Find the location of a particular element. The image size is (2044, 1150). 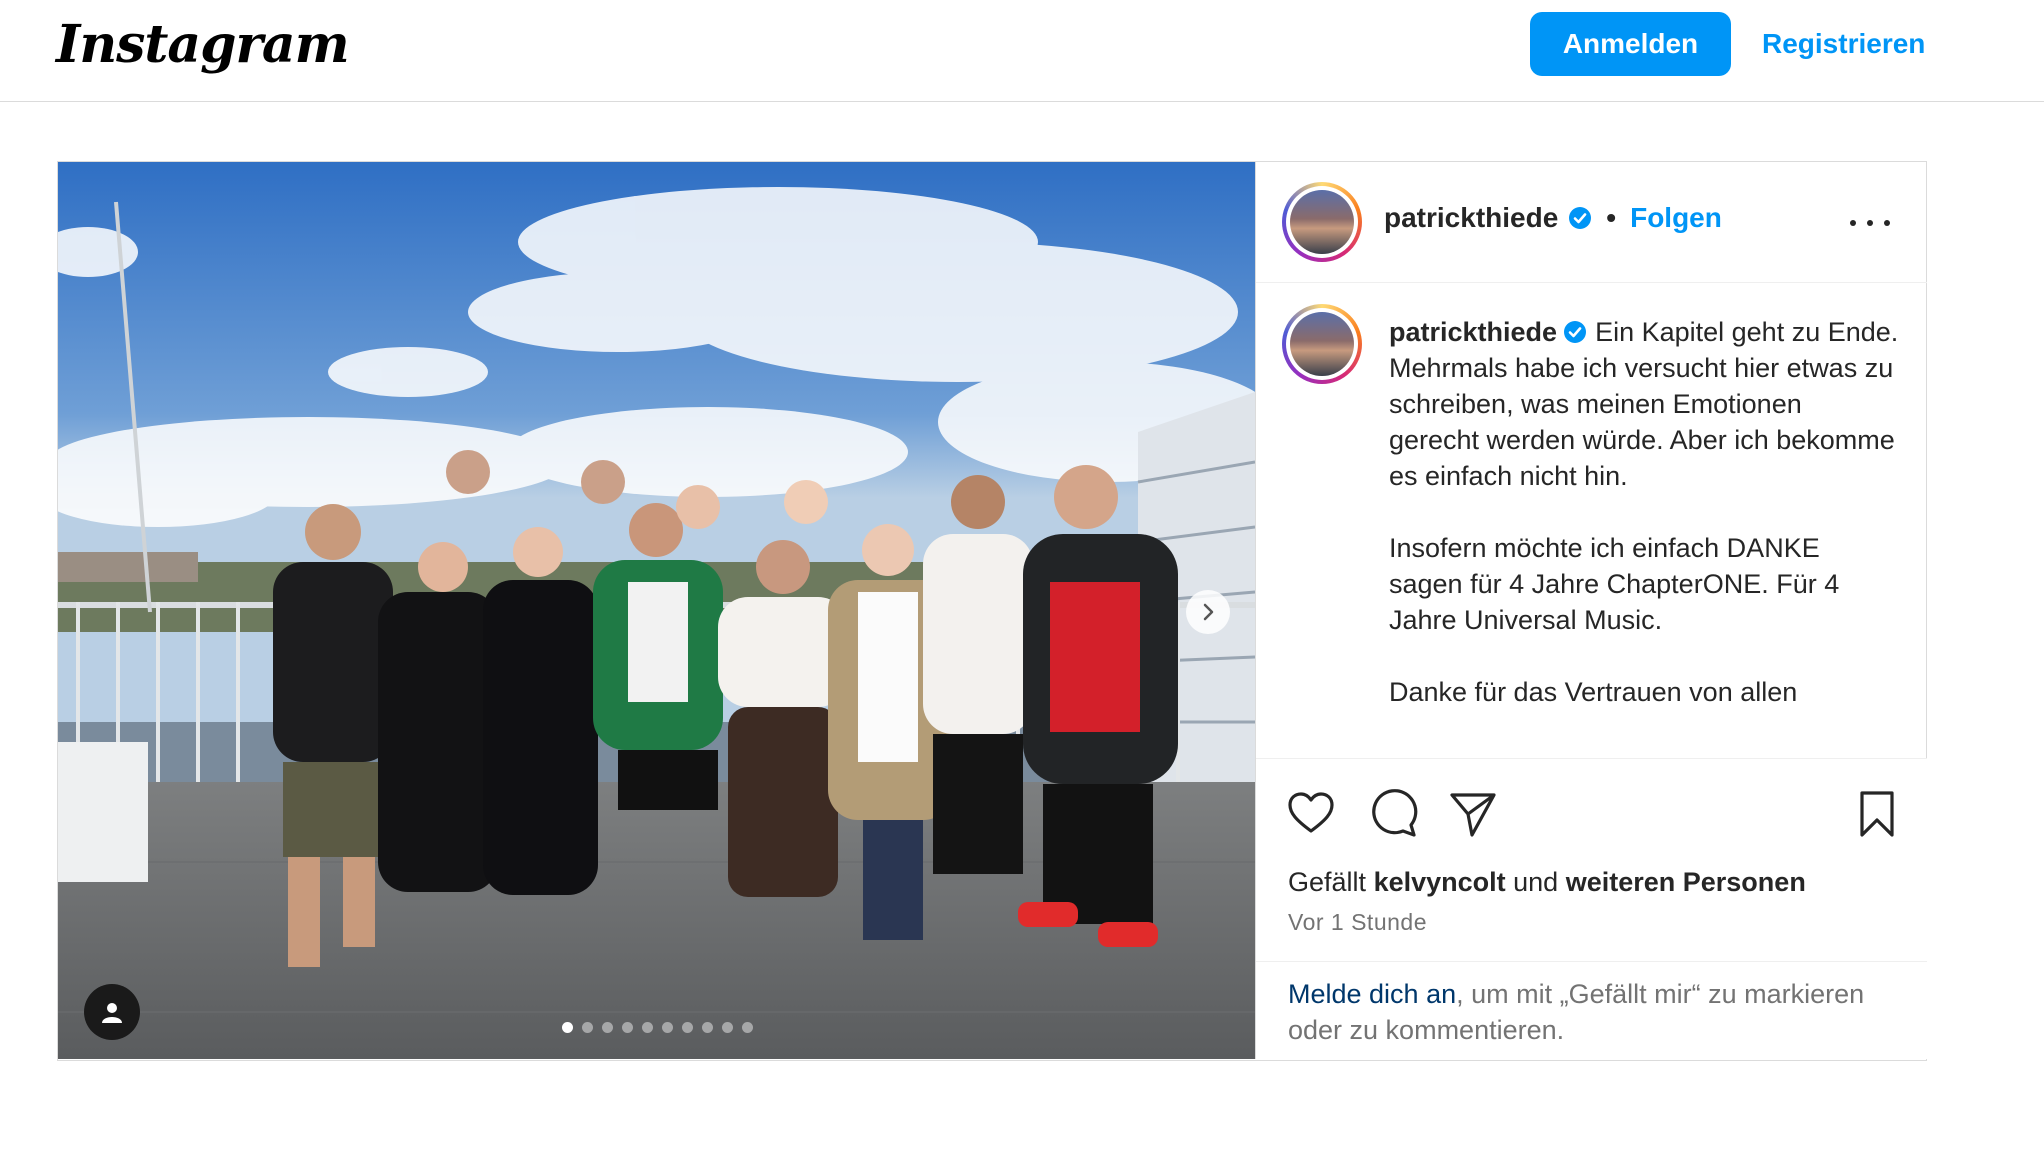

carousel-next-button is located at coordinates (1208, 612).